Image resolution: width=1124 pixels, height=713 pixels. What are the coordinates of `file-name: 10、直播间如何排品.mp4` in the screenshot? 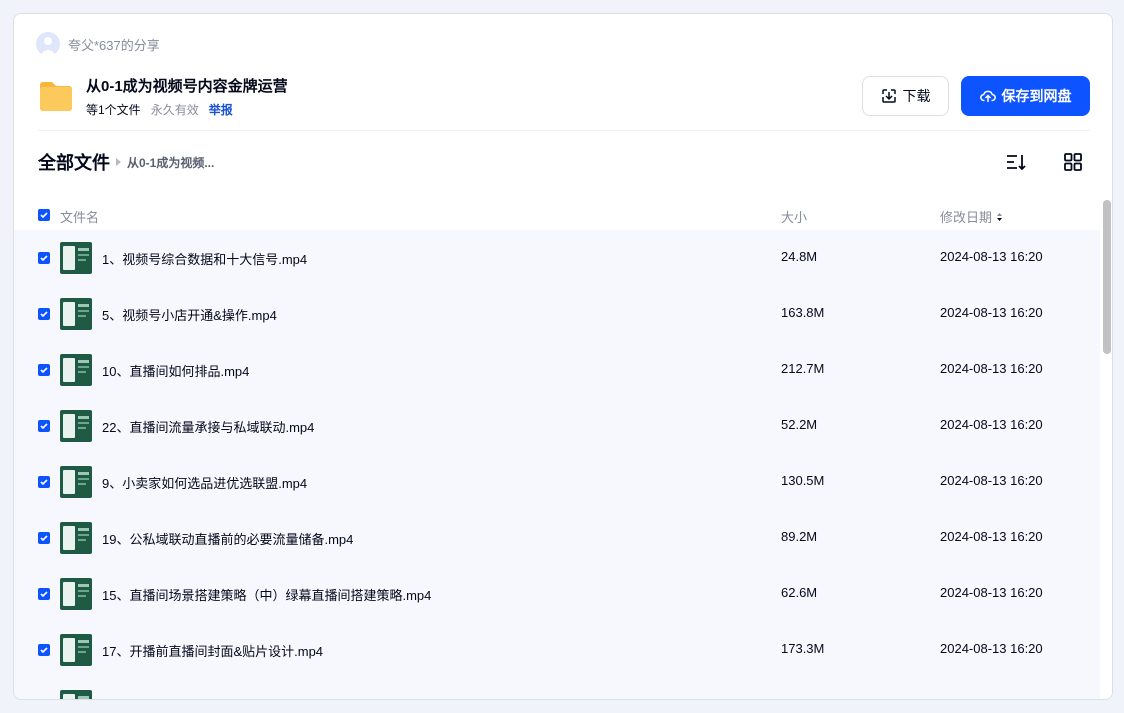 It's located at (175, 370).